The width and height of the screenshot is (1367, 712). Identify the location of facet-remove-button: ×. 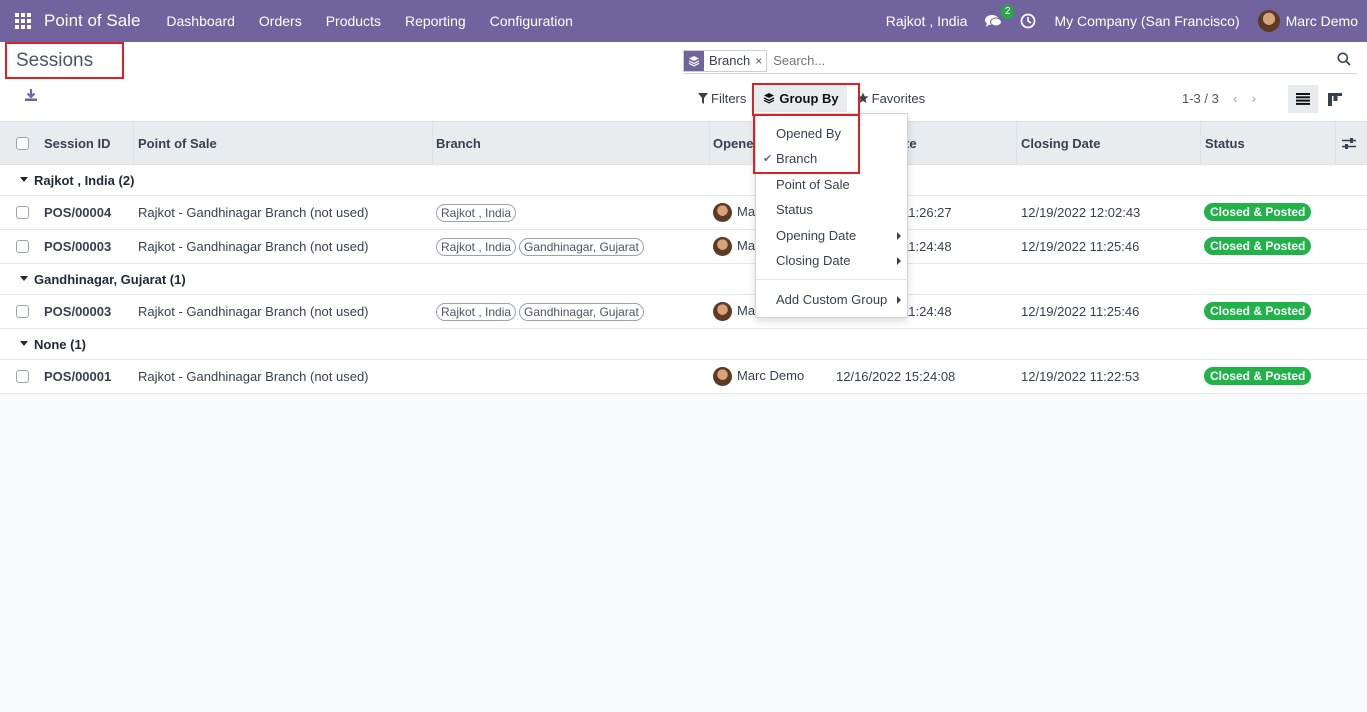
(760, 61).